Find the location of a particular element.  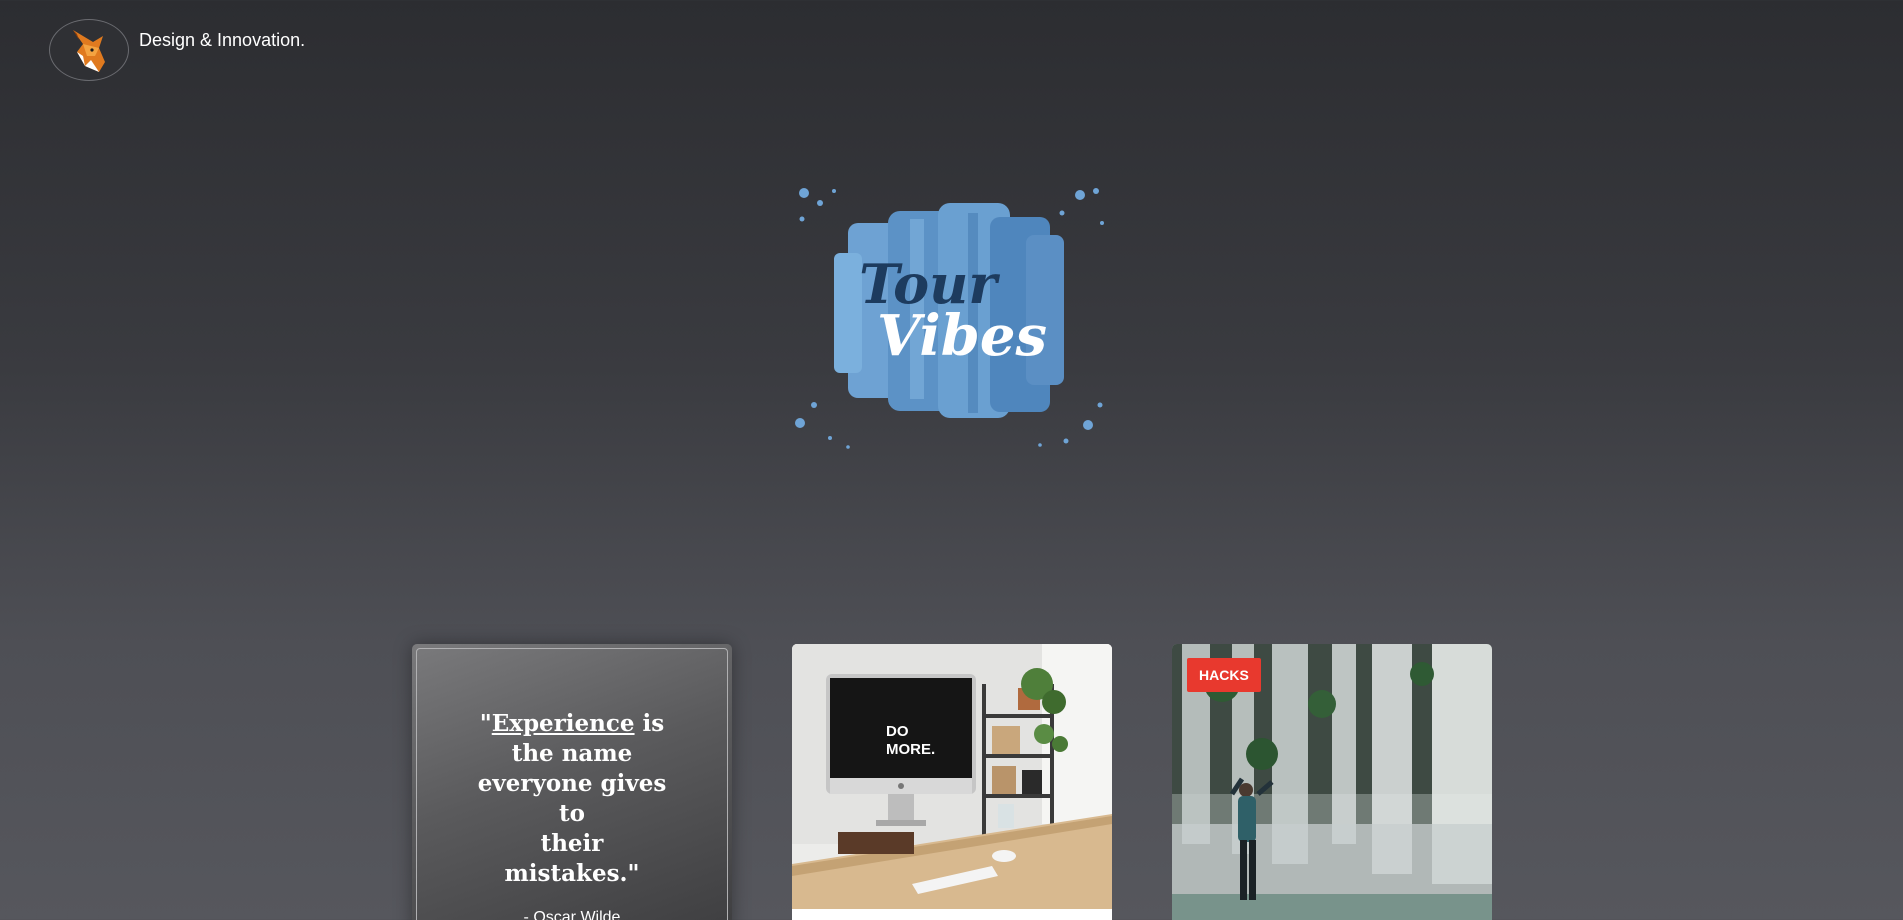

quote-author: - Oscar Wilde is located at coordinates (572, 914).